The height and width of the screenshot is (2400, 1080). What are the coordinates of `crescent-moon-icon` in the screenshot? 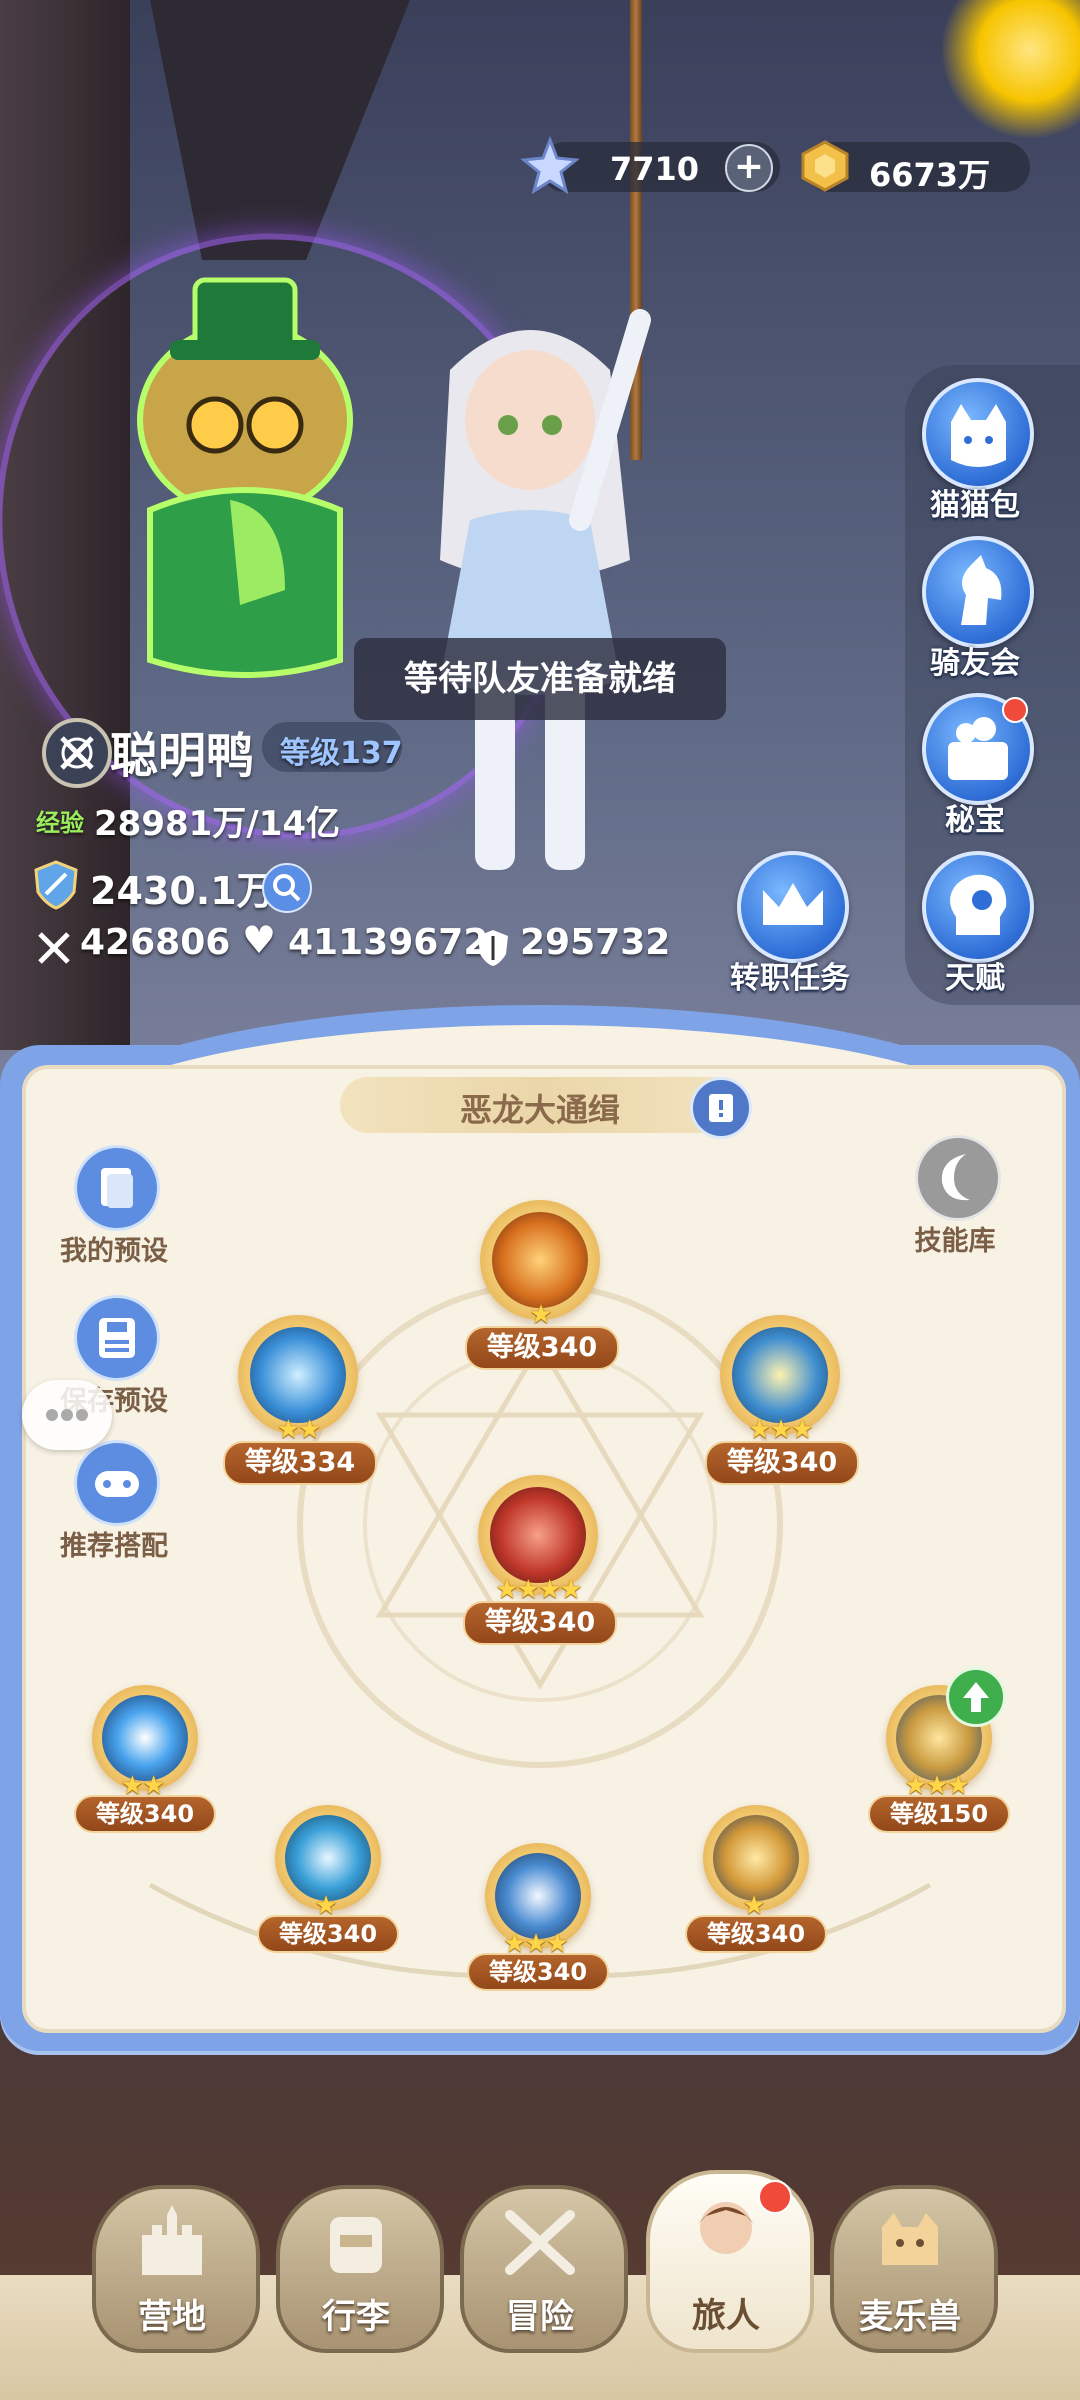 It's located at (955, 1177).